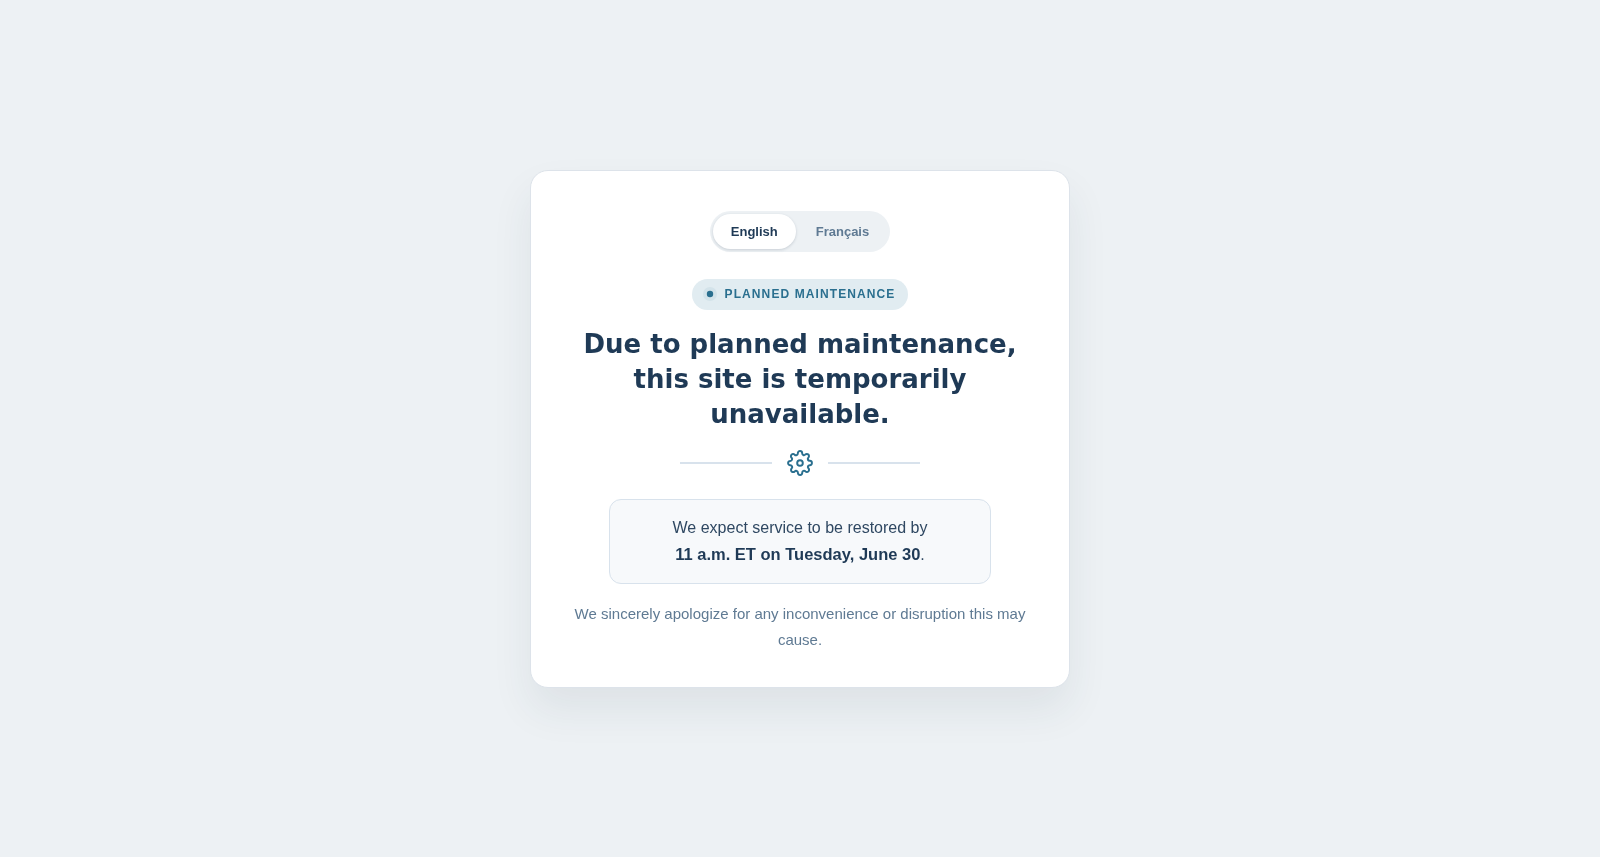 Image resolution: width=1600 pixels, height=857 pixels. What do you see at coordinates (800, 462) in the screenshot?
I see `gear-icon` at bounding box center [800, 462].